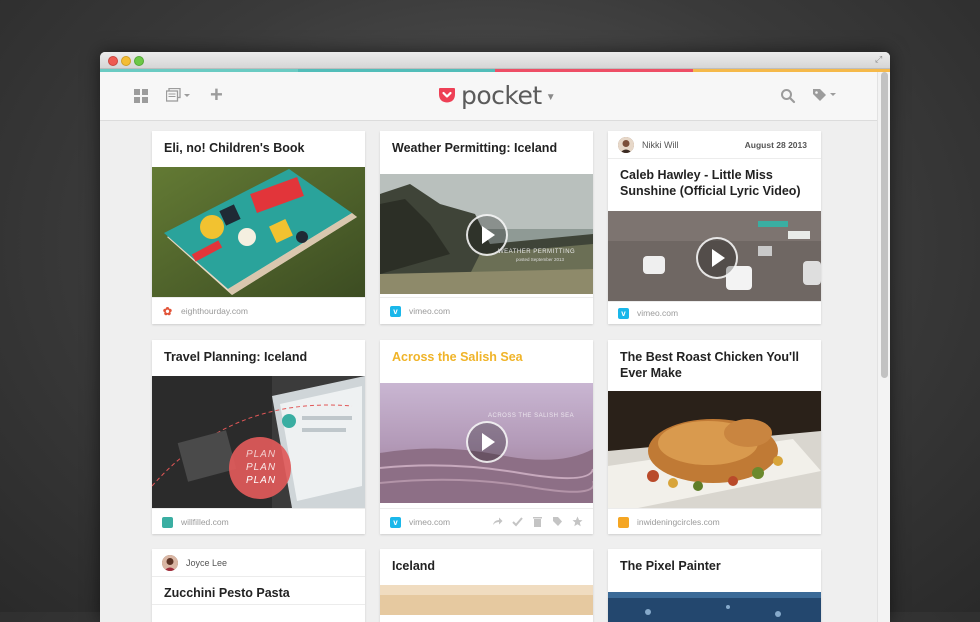 The image size is (980, 622). Describe the element at coordinates (486, 561) in the screenshot. I see `card-title: Iceland` at that location.